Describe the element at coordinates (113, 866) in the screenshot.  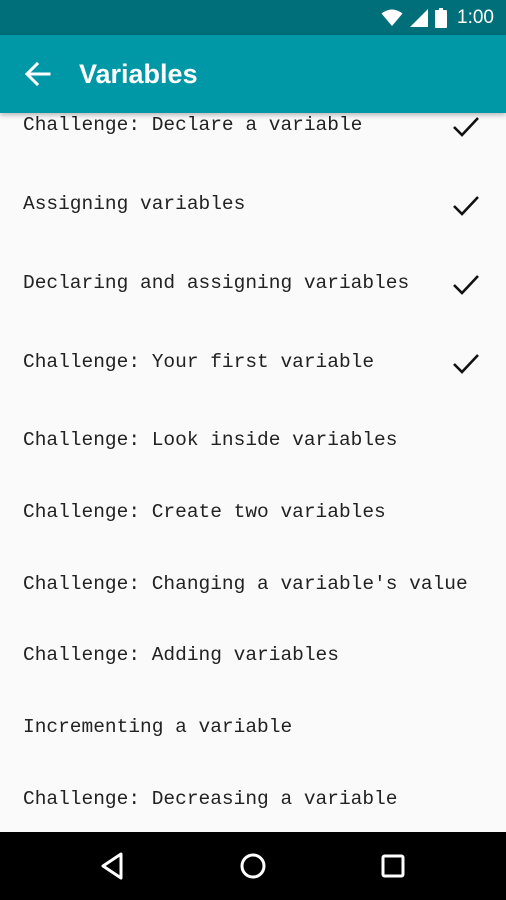
I see `nav-back-icon` at that location.